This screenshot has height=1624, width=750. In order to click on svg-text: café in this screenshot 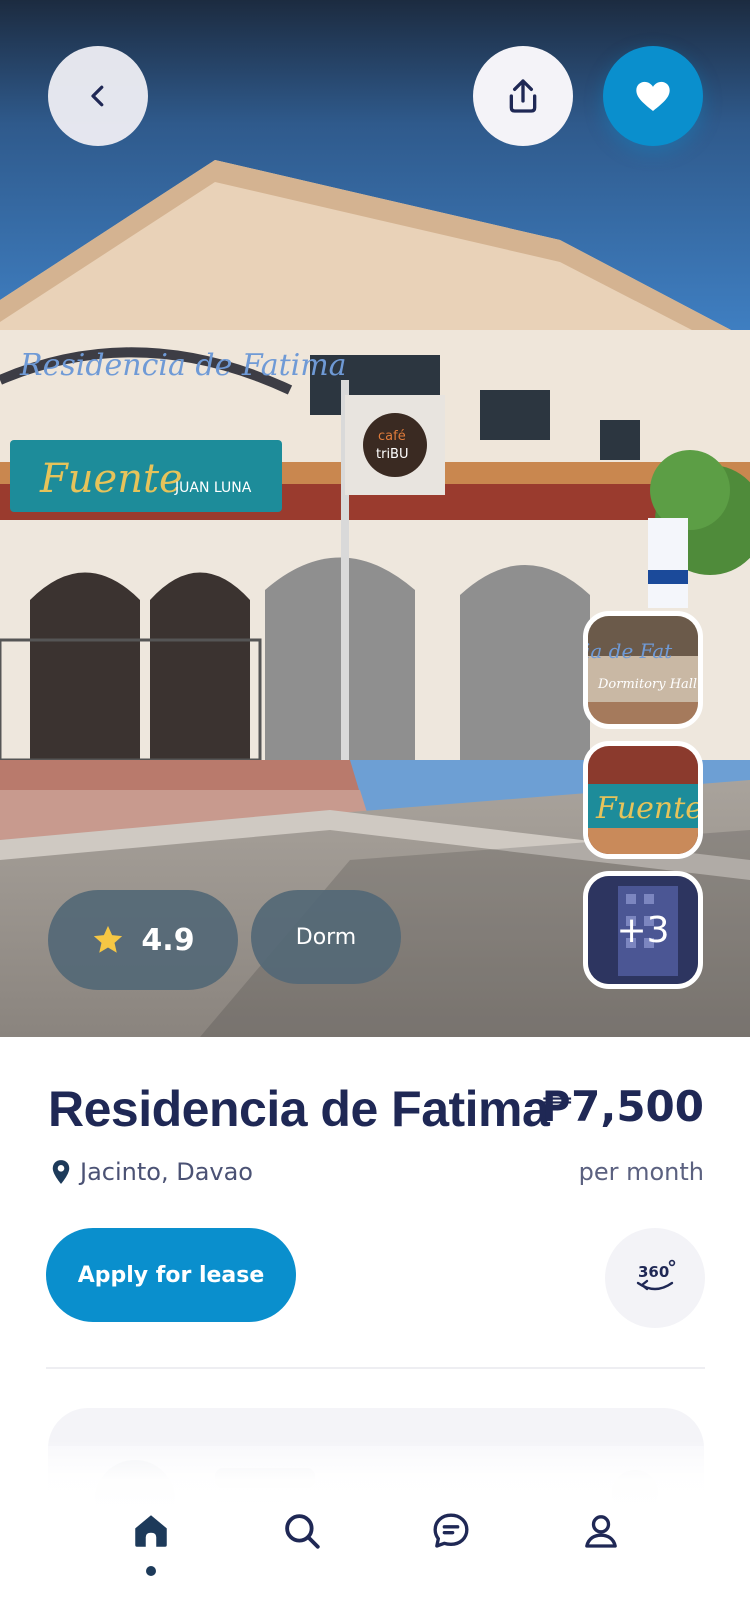, I will do `click(392, 436)`.